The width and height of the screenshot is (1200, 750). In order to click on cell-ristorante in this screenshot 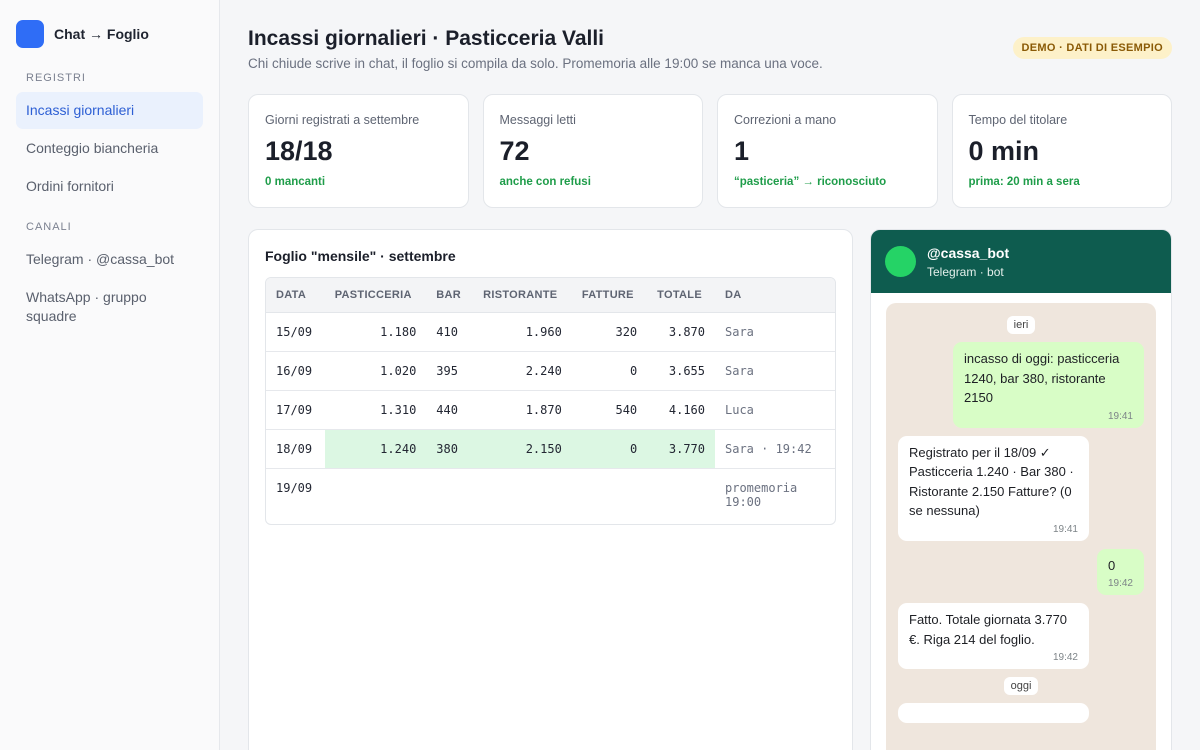, I will do `click(522, 496)`.